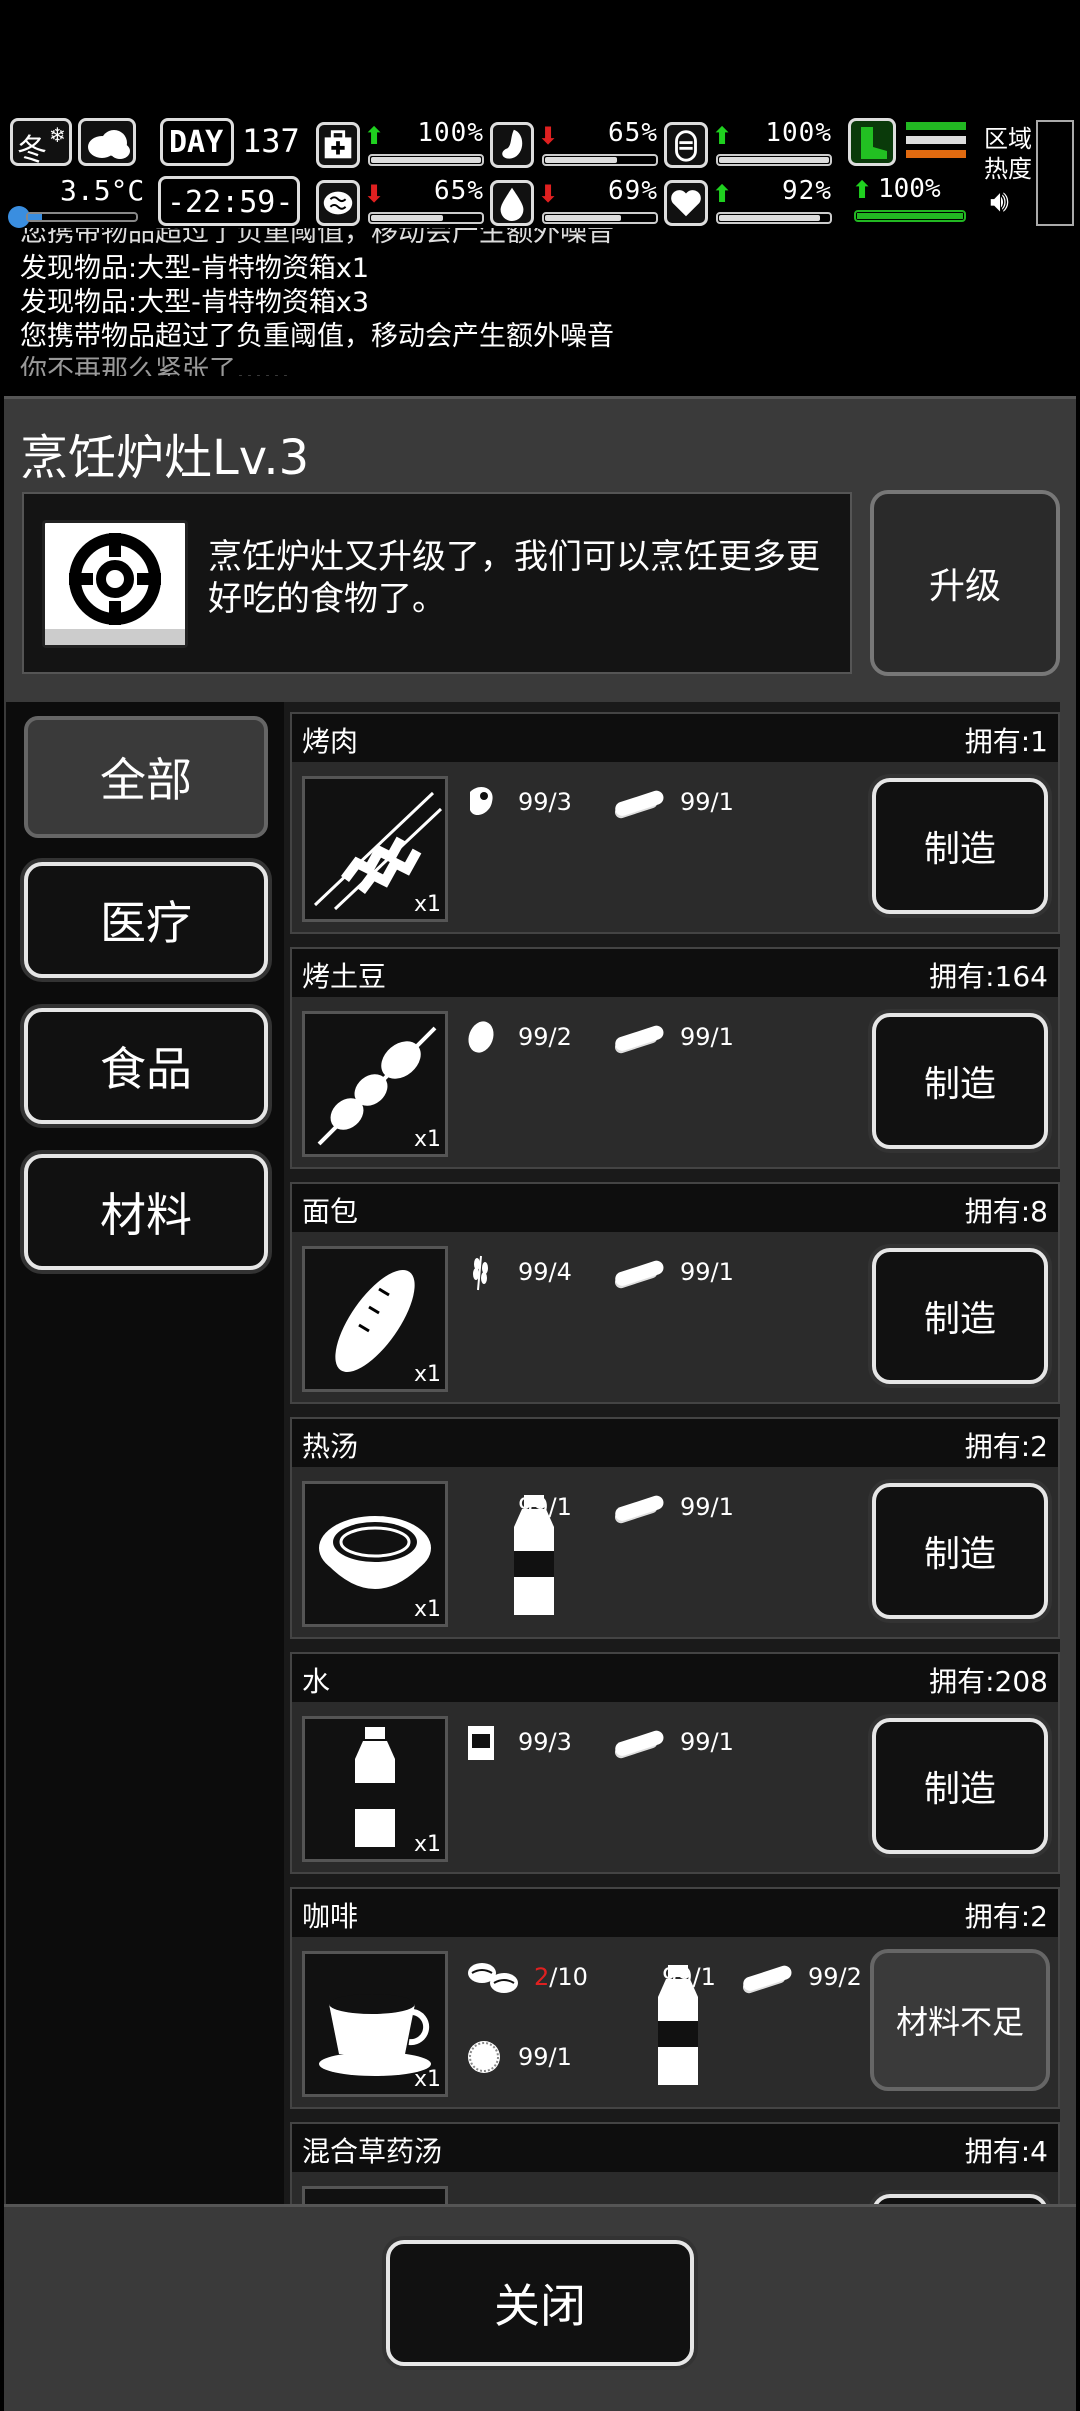 The height and width of the screenshot is (2411, 1080). I want to click on filter-icon, so click(482, 2057).